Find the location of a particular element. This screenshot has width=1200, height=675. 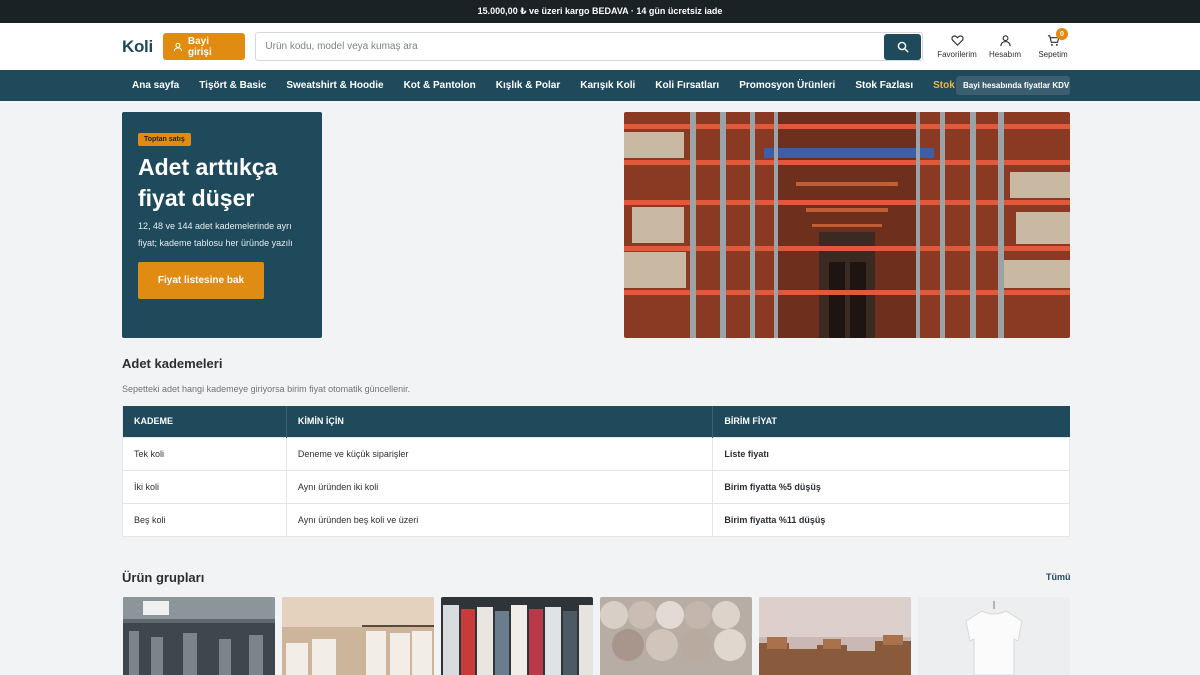

nav-item-tshirt: Tişört & Basic is located at coordinates (232, 85).